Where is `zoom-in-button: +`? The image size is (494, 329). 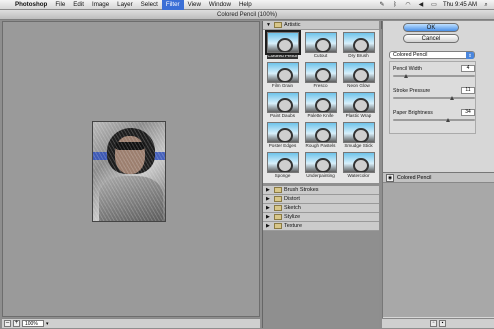 zoom-in-button: + is located at coordinates (16, 323).